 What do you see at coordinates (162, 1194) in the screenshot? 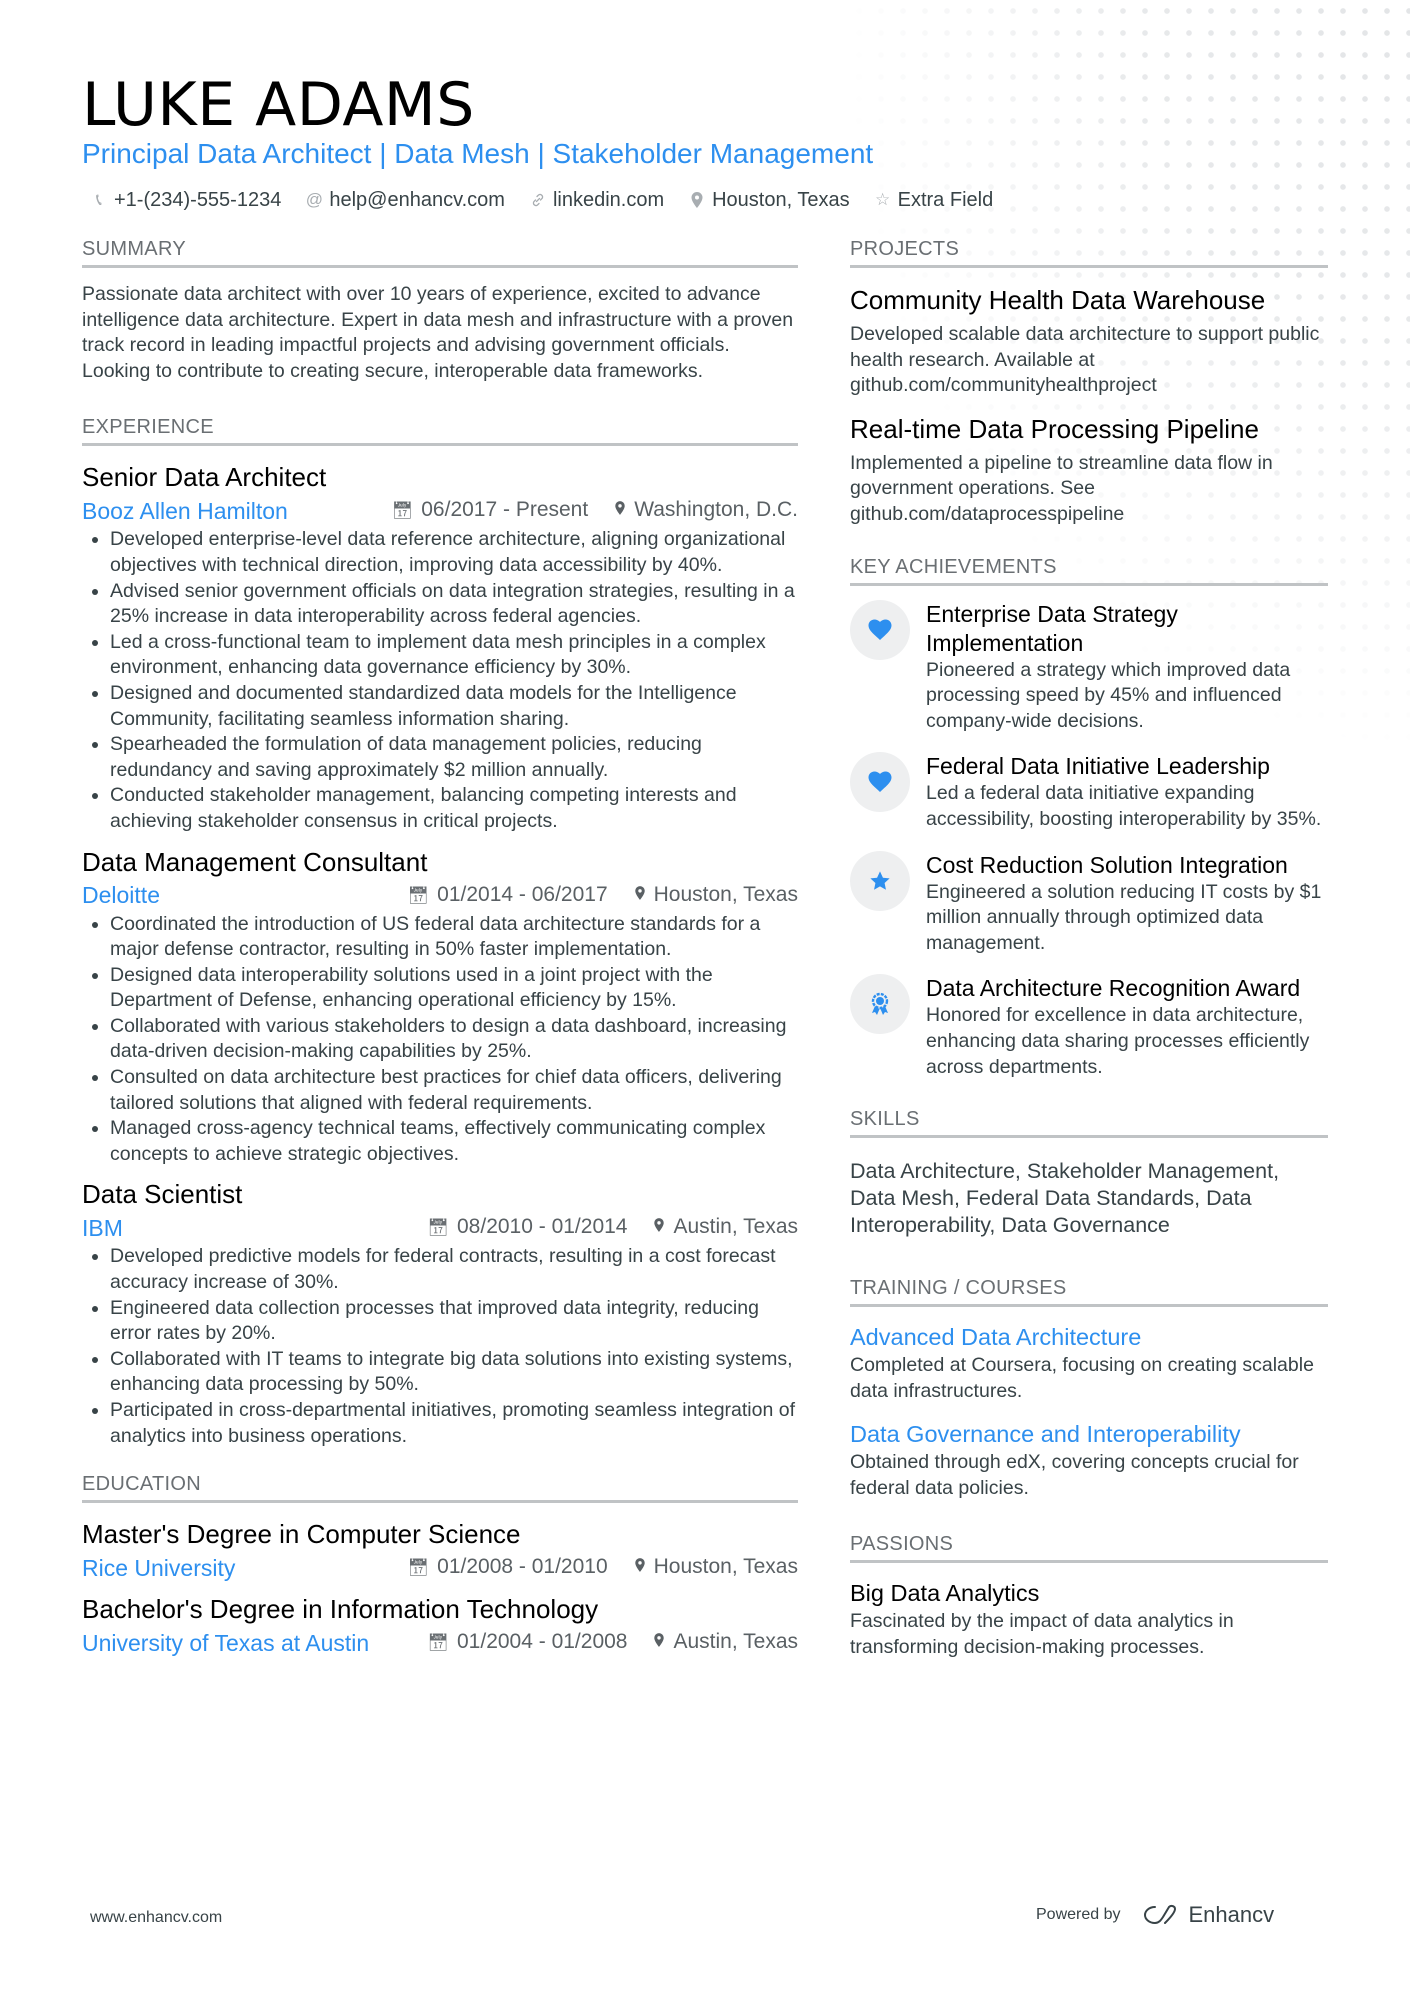
I see `job-title: Data Scientist` at bounding box center [162, 1194].